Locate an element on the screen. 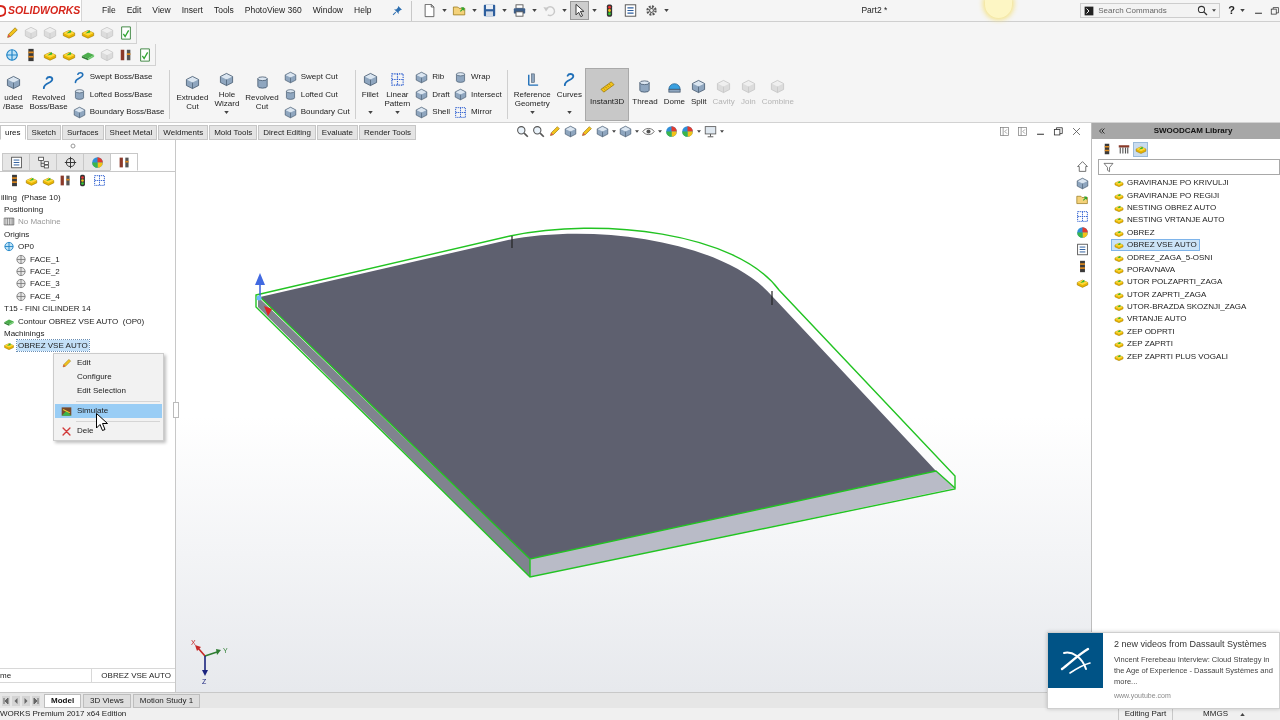  ribbon-button: Lofted Boss/Base is located at coordinates (118, 94).